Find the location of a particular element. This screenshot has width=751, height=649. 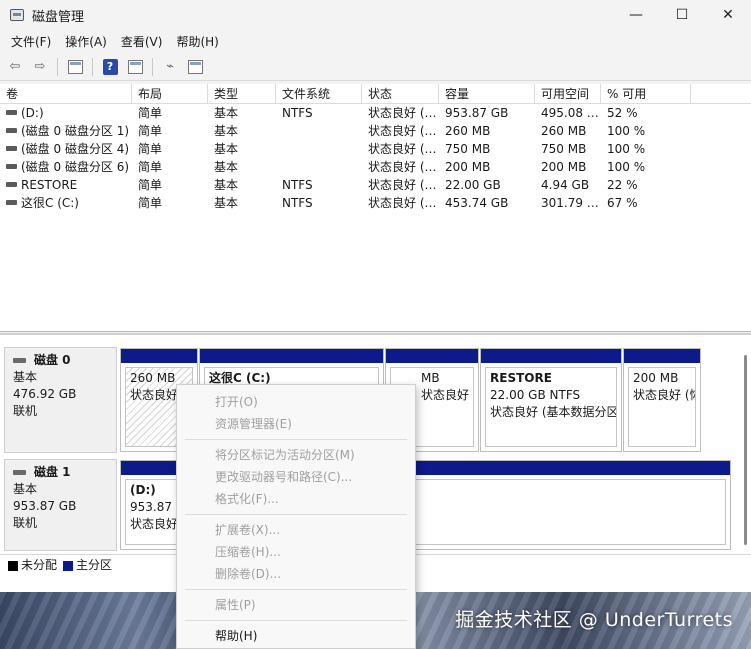

partition-restore: RESTORE 22.00 GB NTFS 状态良好 (基本数据分区 is located at coordinates (551, 400).